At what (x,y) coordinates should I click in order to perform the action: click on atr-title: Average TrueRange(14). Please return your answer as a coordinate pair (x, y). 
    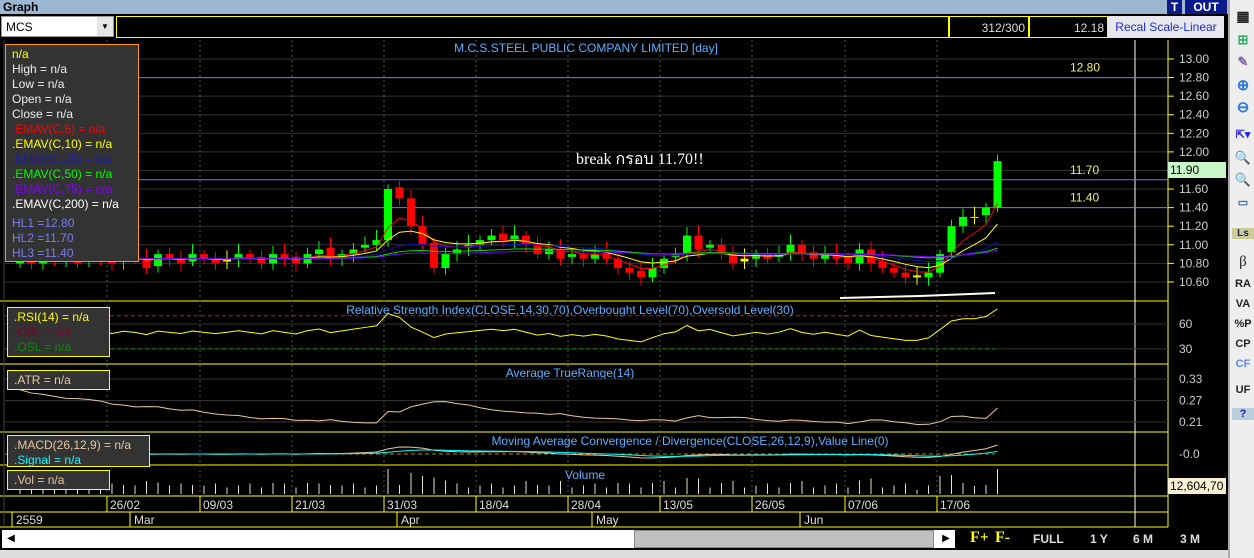
    Looking at the image, I should click on (570, 373).